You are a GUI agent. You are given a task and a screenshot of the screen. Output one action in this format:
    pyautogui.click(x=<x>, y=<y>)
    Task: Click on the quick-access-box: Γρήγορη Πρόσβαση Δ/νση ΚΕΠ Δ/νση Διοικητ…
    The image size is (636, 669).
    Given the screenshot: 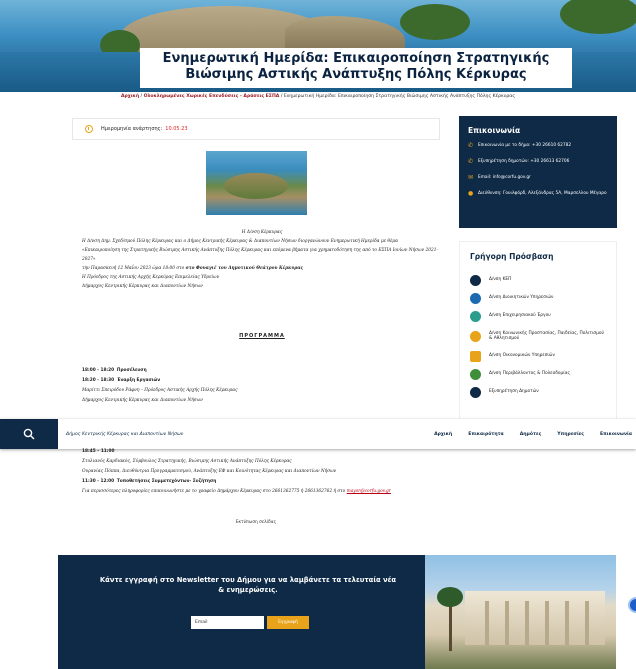 What is the action you would take?
    pyautogui.click(x=538, y=331)
    